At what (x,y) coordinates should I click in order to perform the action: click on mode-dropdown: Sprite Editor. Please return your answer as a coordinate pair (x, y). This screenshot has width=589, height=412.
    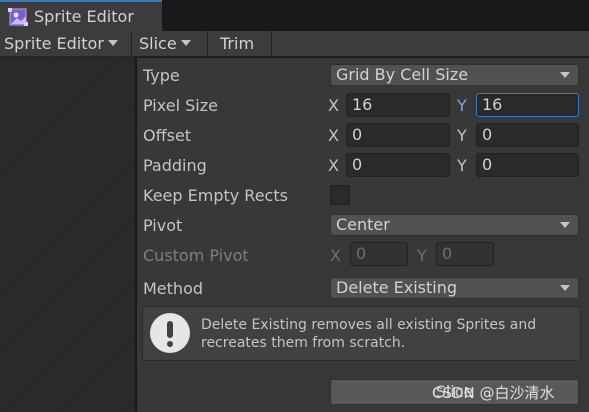
    Looking at the image, I should click on (65, 44).